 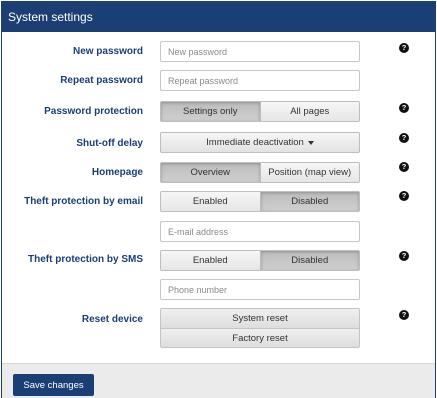 I want to click on theft-sms-enabled: Enabled, so click(x=210, y=260).